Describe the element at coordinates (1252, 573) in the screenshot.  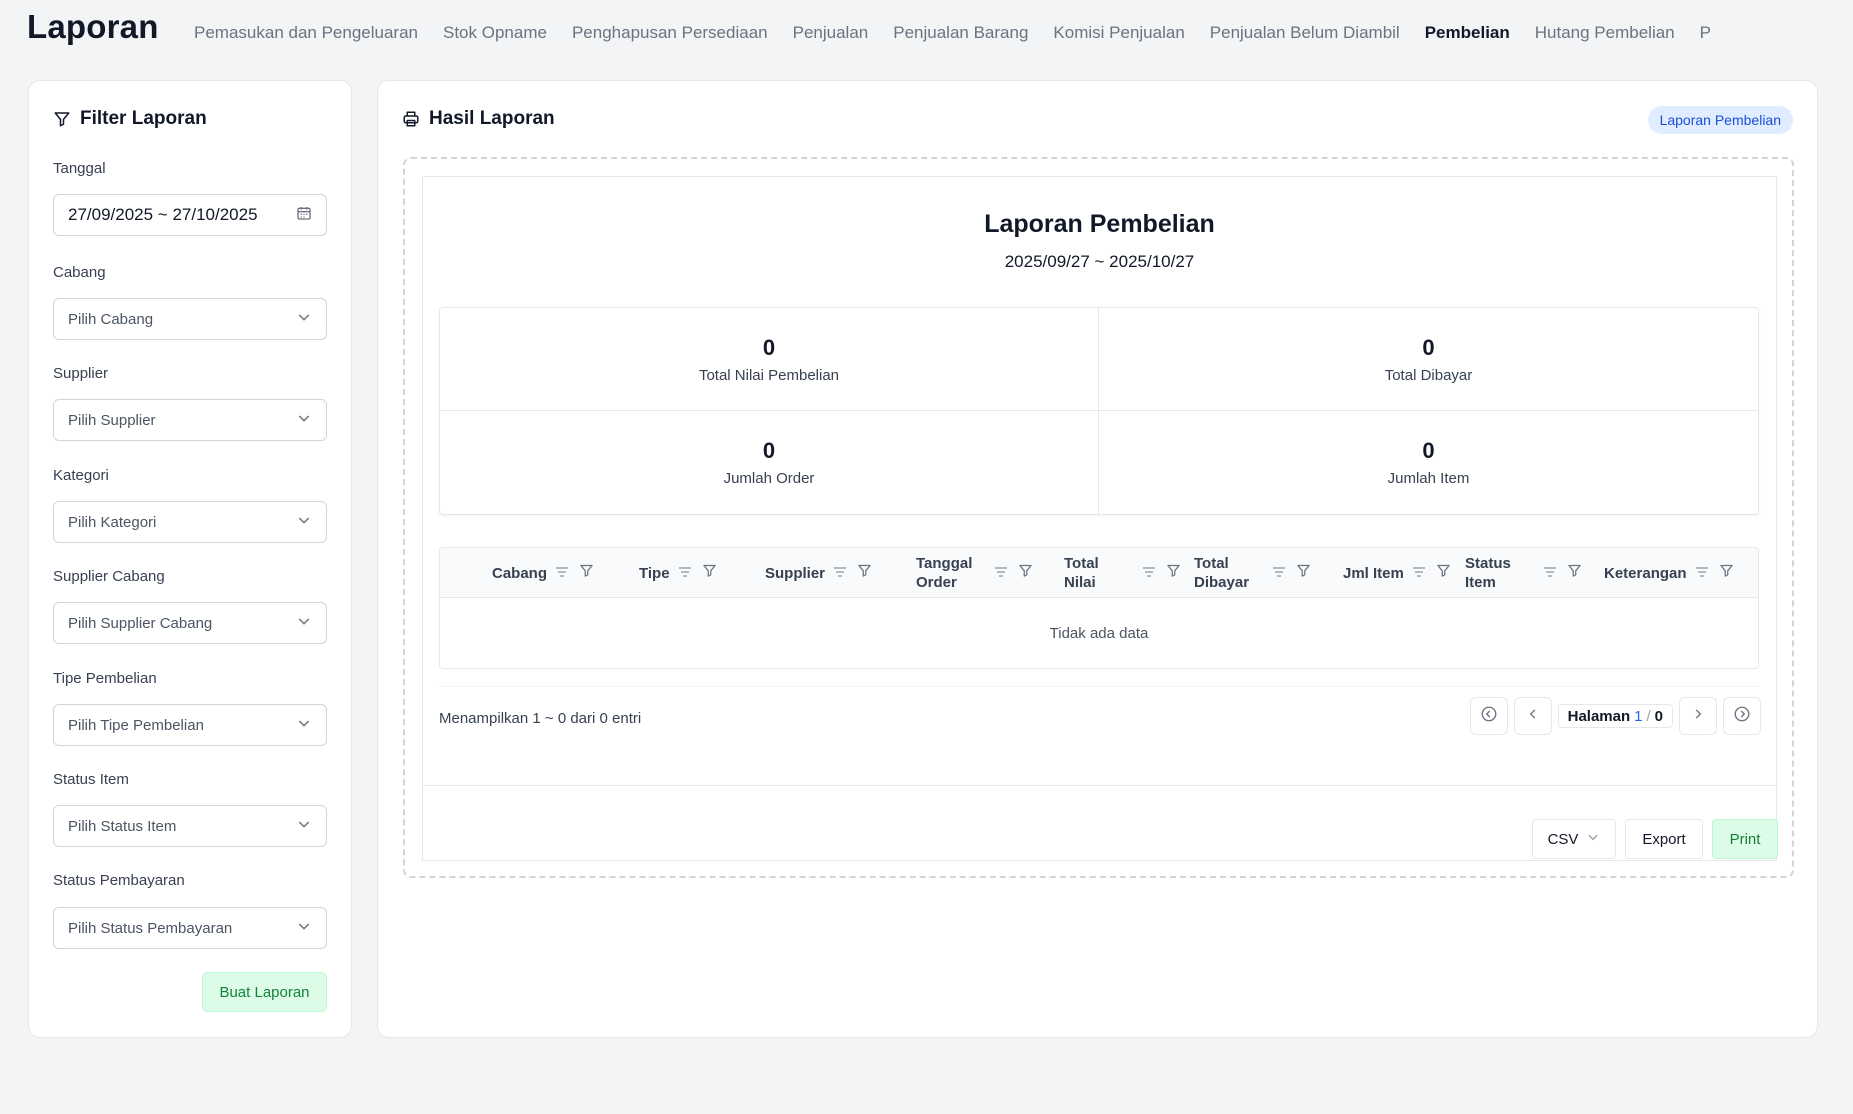
I see `column-header-total-dibayar: Total Dibayar` at that location.